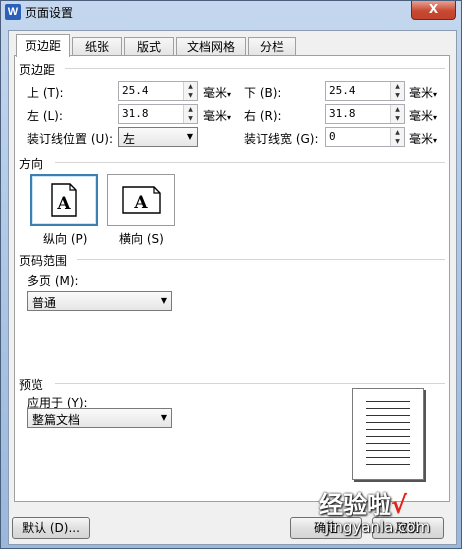 The image size is (462, 549). I want to click on right-margin-spinner: 31.8 ▲ ▼, so click(365, 114).